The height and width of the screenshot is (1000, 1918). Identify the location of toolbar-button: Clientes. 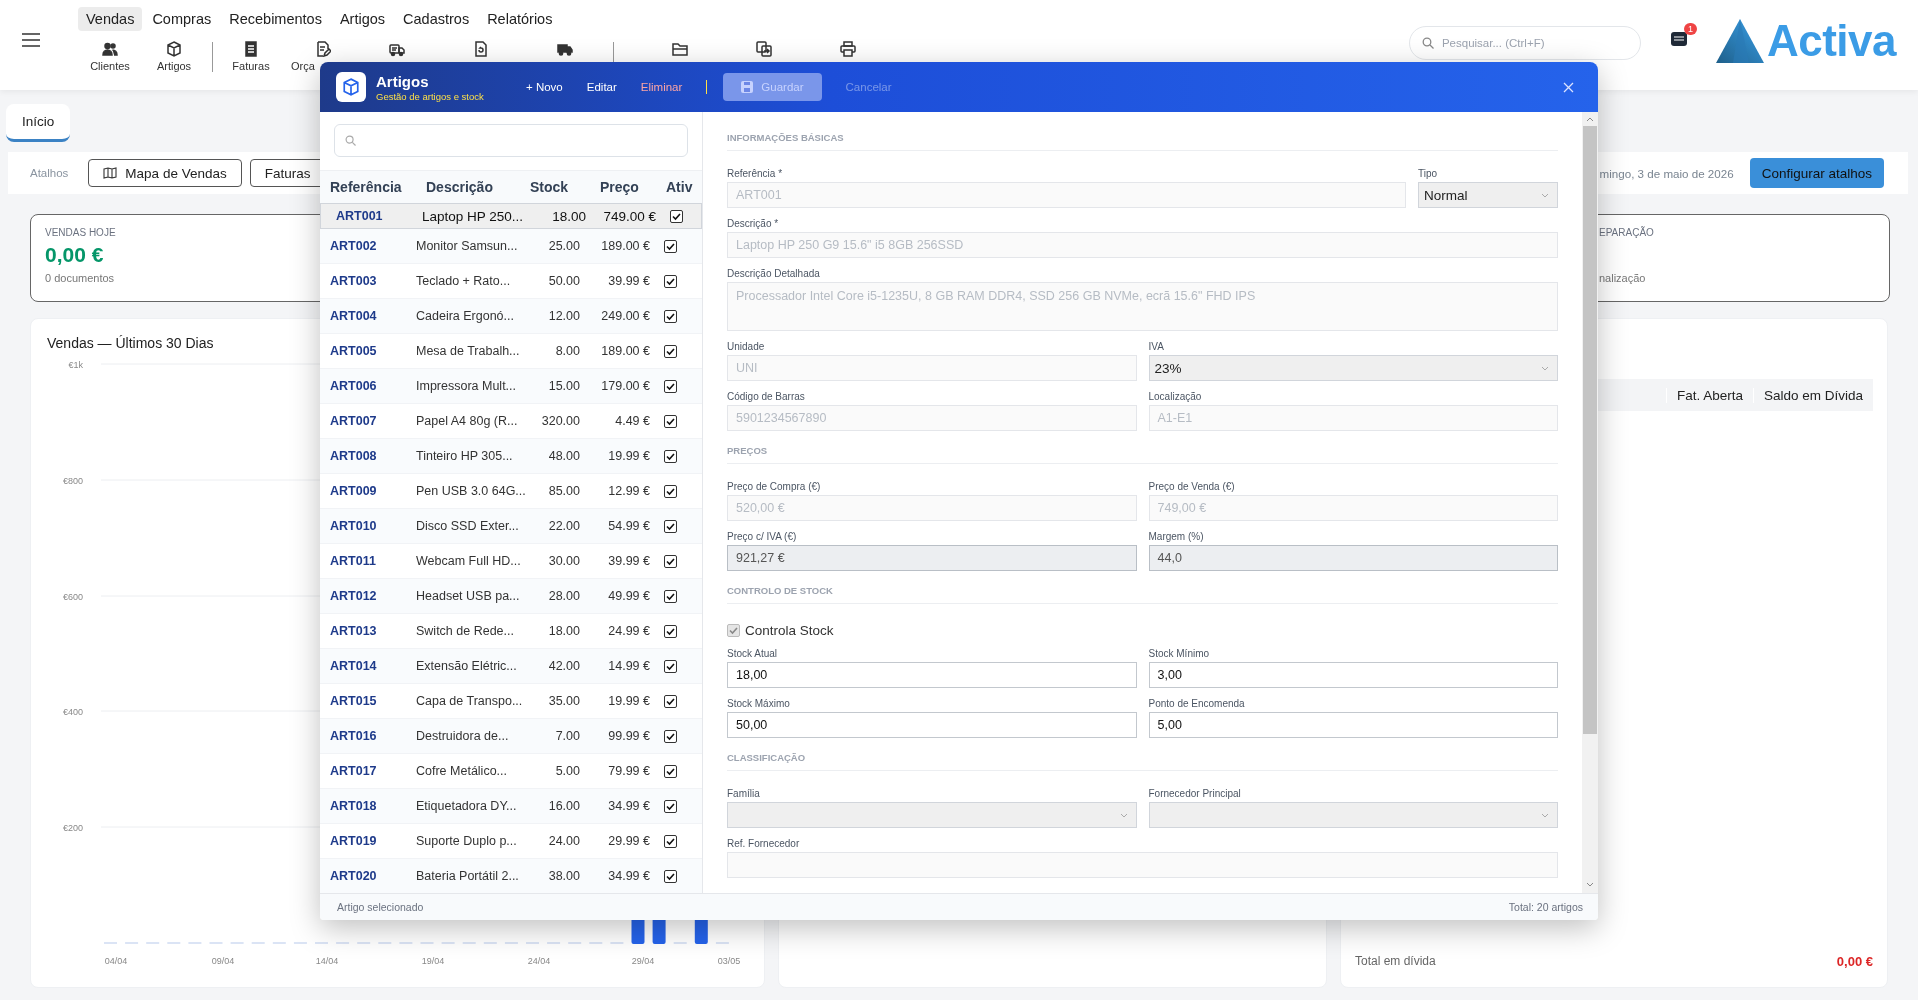
(110, 56).